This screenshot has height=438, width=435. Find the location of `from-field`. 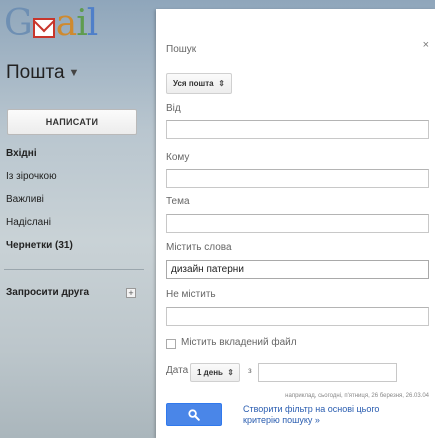

from-field is located at coordinates (297, 129).